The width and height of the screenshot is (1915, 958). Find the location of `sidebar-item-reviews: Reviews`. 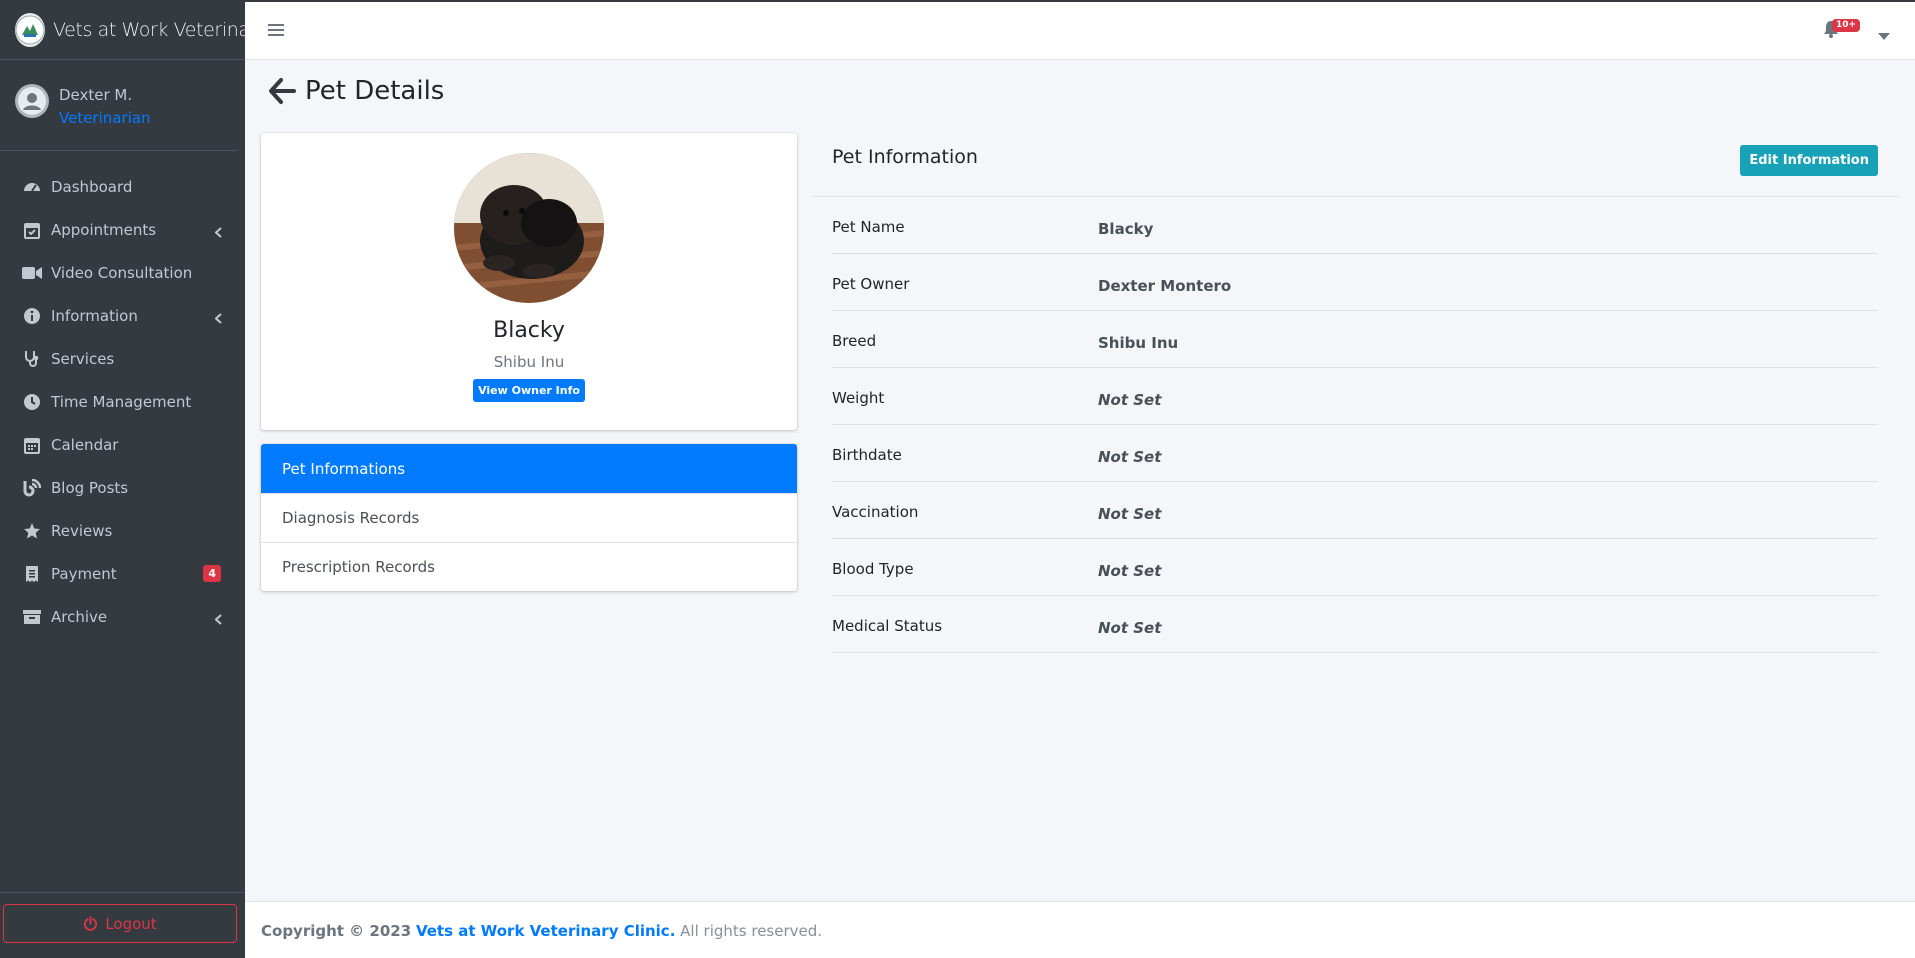

sidebar-item-reviews: Reviews is located at coordinates (122, 530).